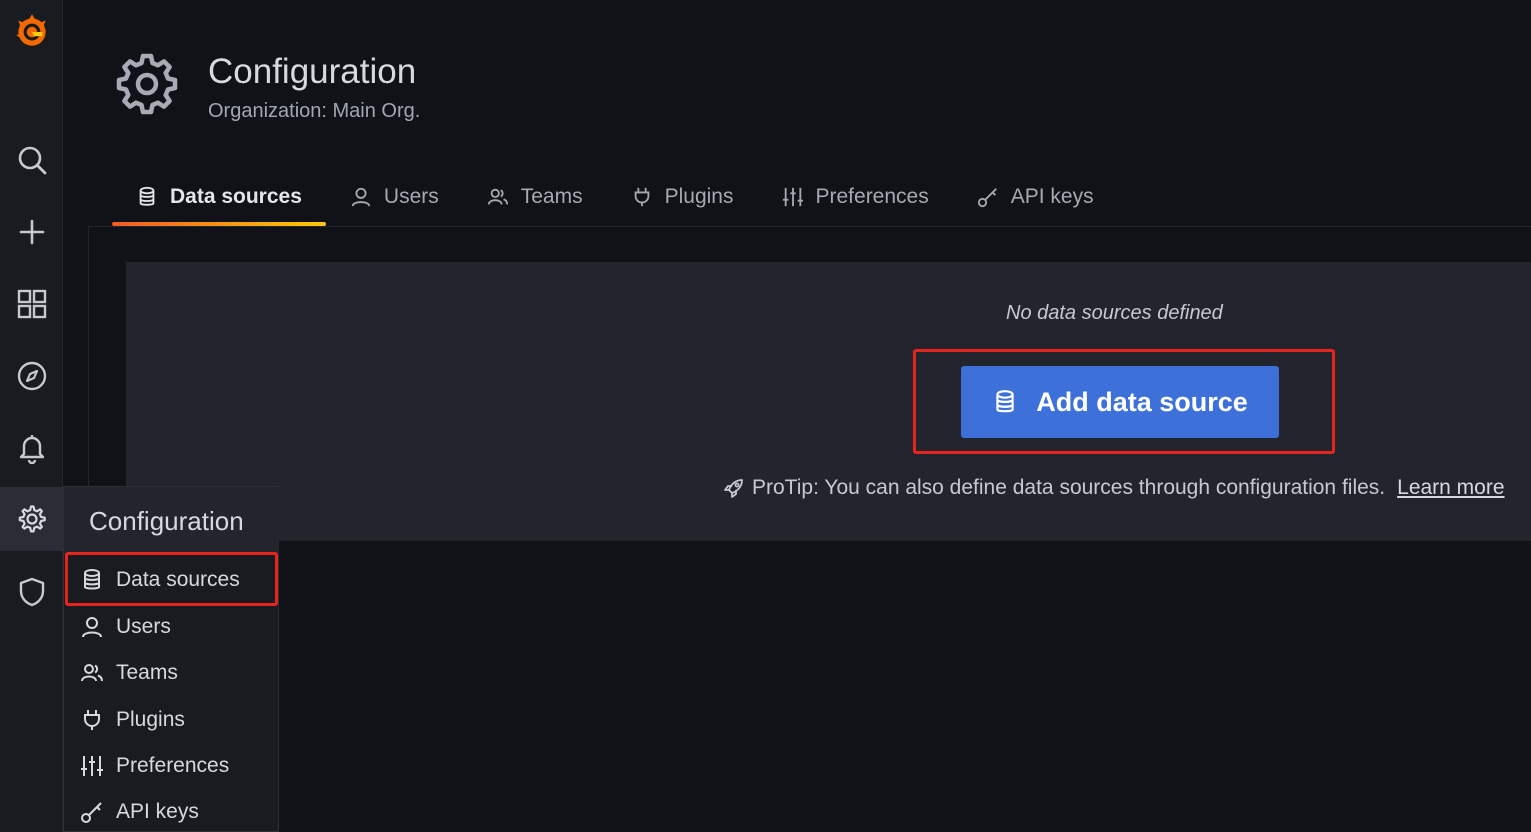 Image resolution: width=1531 pixels, height=832 pixels. What do you see at coordinates (1450, 488) in the screenshot?
I see `learn-more-link: Learn more` at bounding box center [1450, 488].